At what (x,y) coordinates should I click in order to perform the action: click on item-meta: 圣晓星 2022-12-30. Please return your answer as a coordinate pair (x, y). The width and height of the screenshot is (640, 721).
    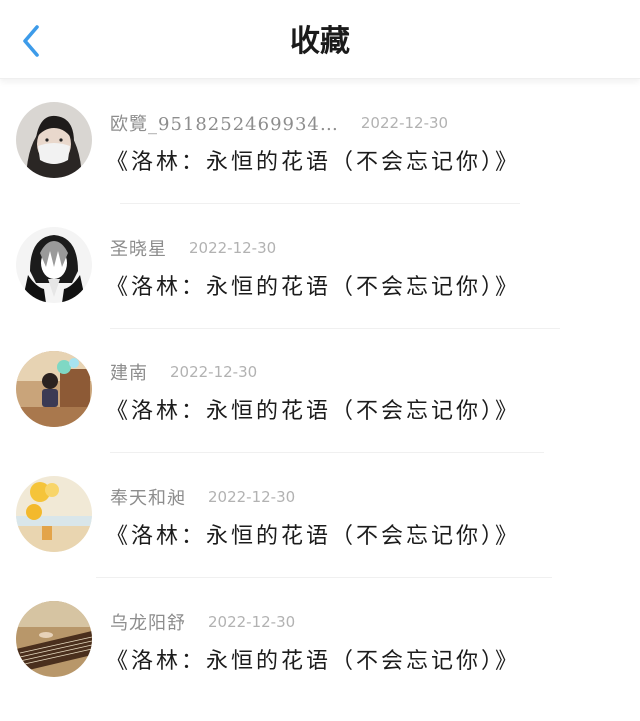
    Looking at the image, I should click on (193, 248).